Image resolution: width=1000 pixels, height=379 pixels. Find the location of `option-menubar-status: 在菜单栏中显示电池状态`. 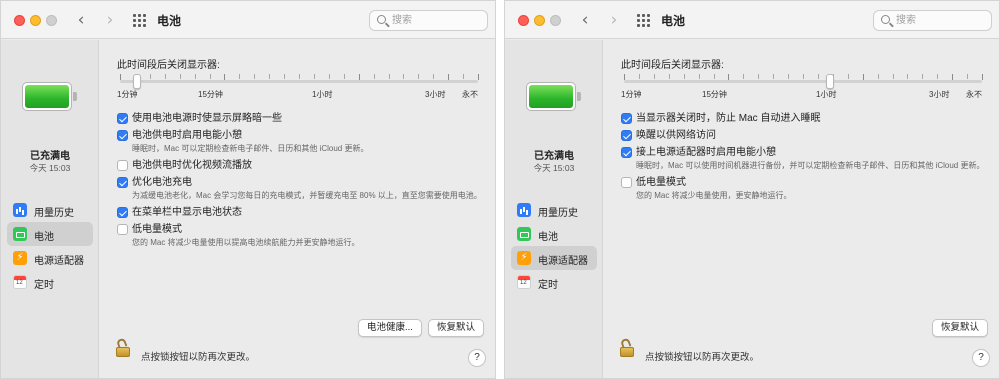

option-menubar-status: 在菜单栏中显示电池状态 is located at coordinates (302, 212).